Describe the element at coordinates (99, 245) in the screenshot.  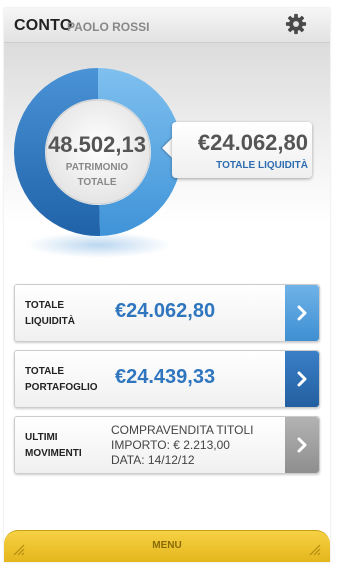
I see `donut-reflection` at that location.